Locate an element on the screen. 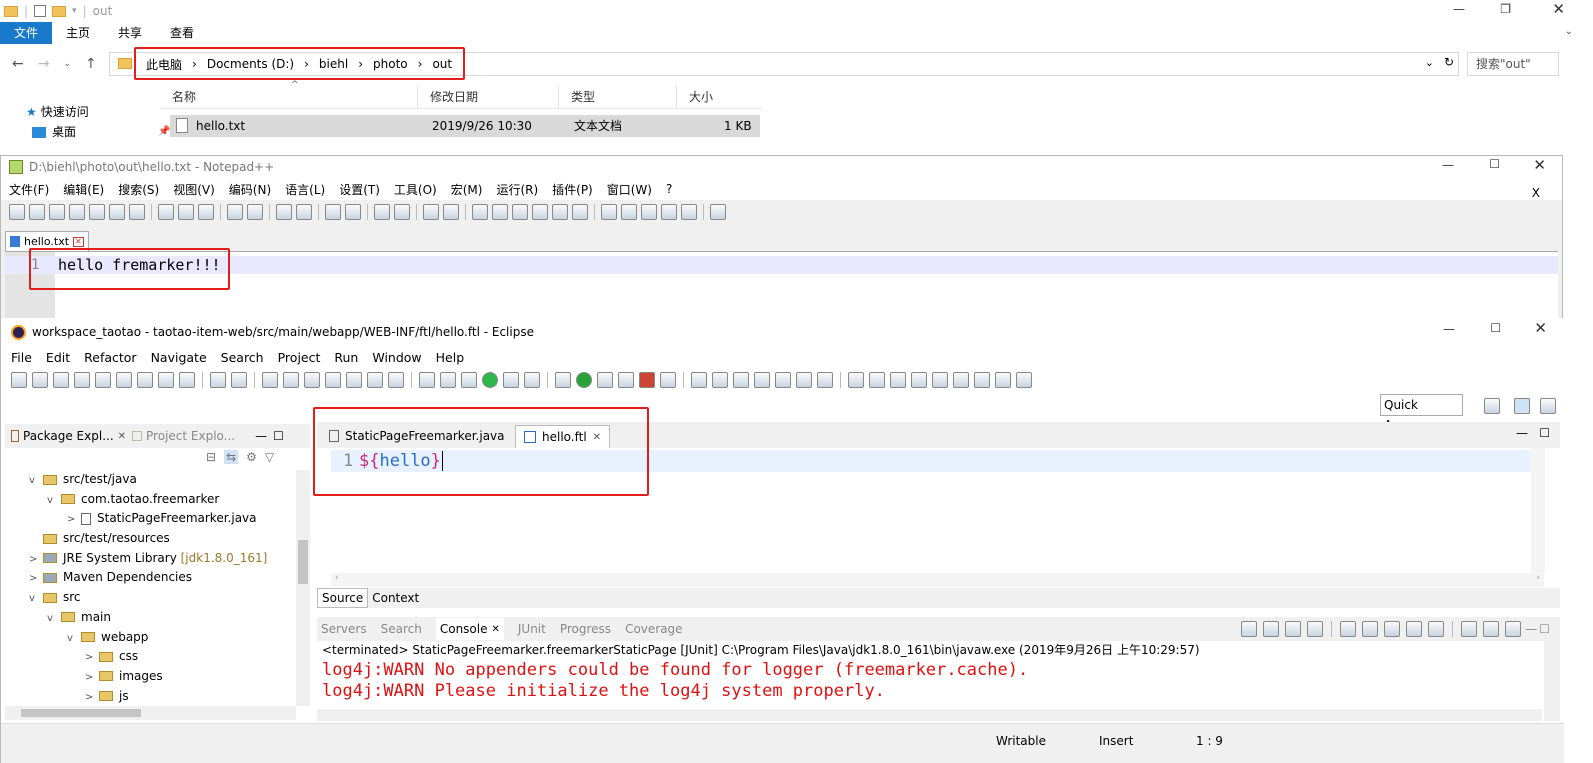 The height and width of the screenshot is (763, 1593). open-file-icon is located at coordinates (37, 212).